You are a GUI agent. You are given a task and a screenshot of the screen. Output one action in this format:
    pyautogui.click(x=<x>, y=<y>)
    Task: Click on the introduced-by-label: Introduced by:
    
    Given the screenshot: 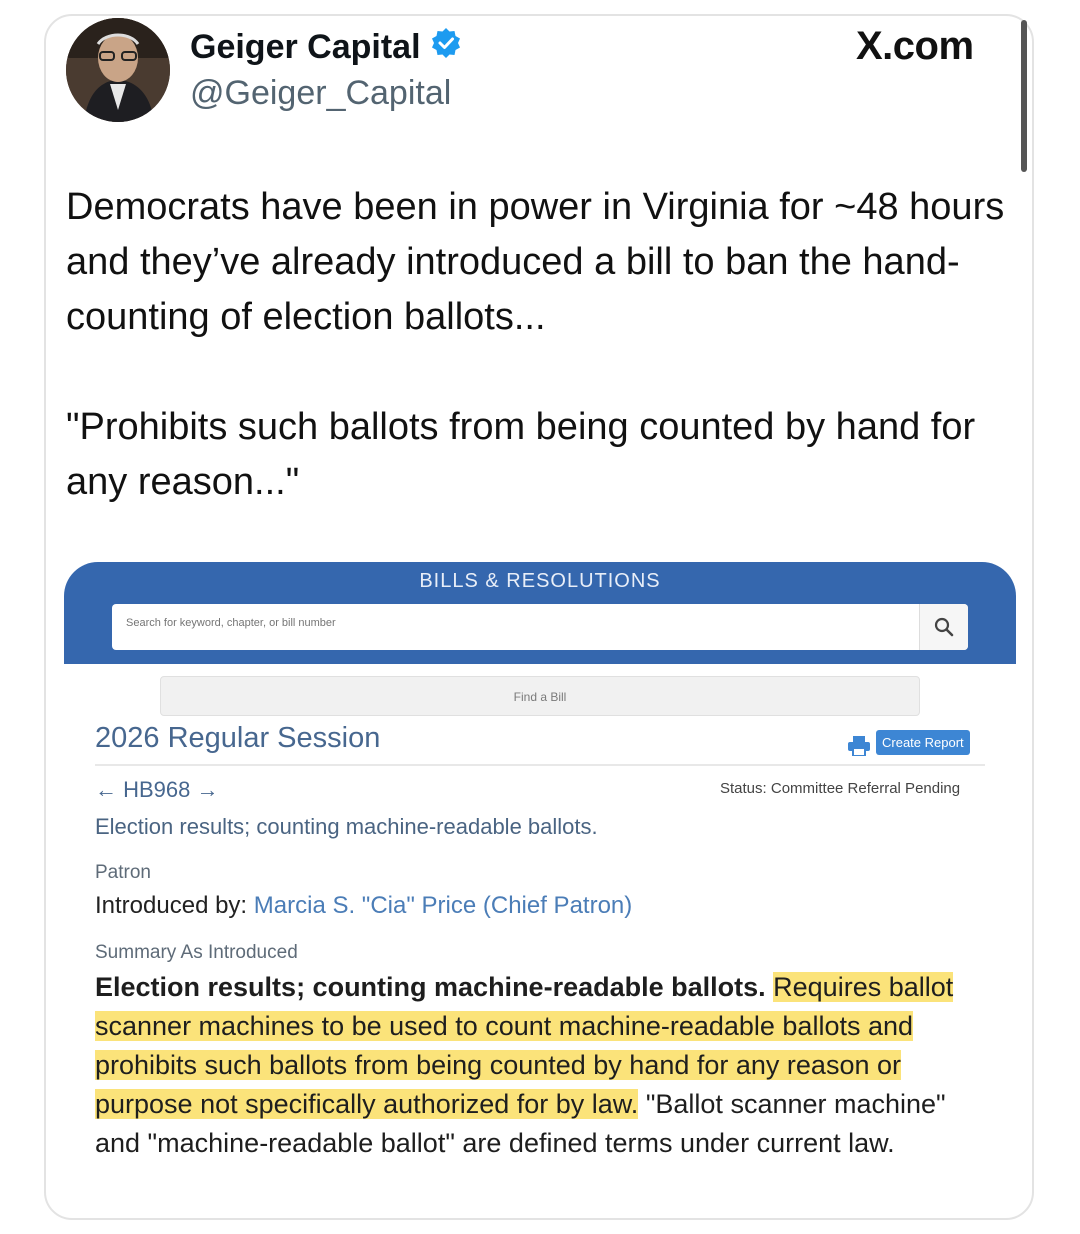 What is the action you would take?
    pyautogui.click(x=171, y=905)
    